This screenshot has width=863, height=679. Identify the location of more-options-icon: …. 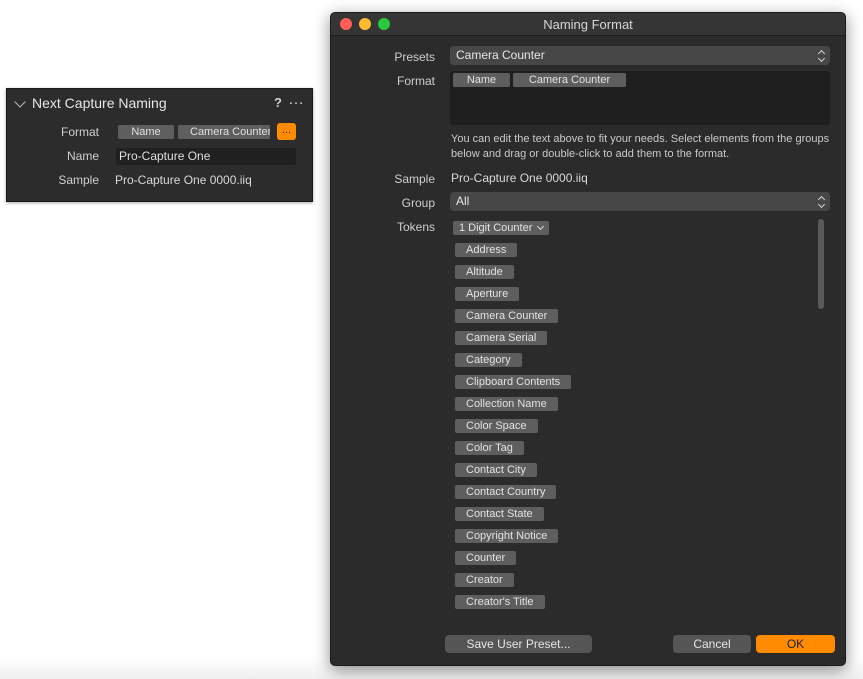
(295, 100).